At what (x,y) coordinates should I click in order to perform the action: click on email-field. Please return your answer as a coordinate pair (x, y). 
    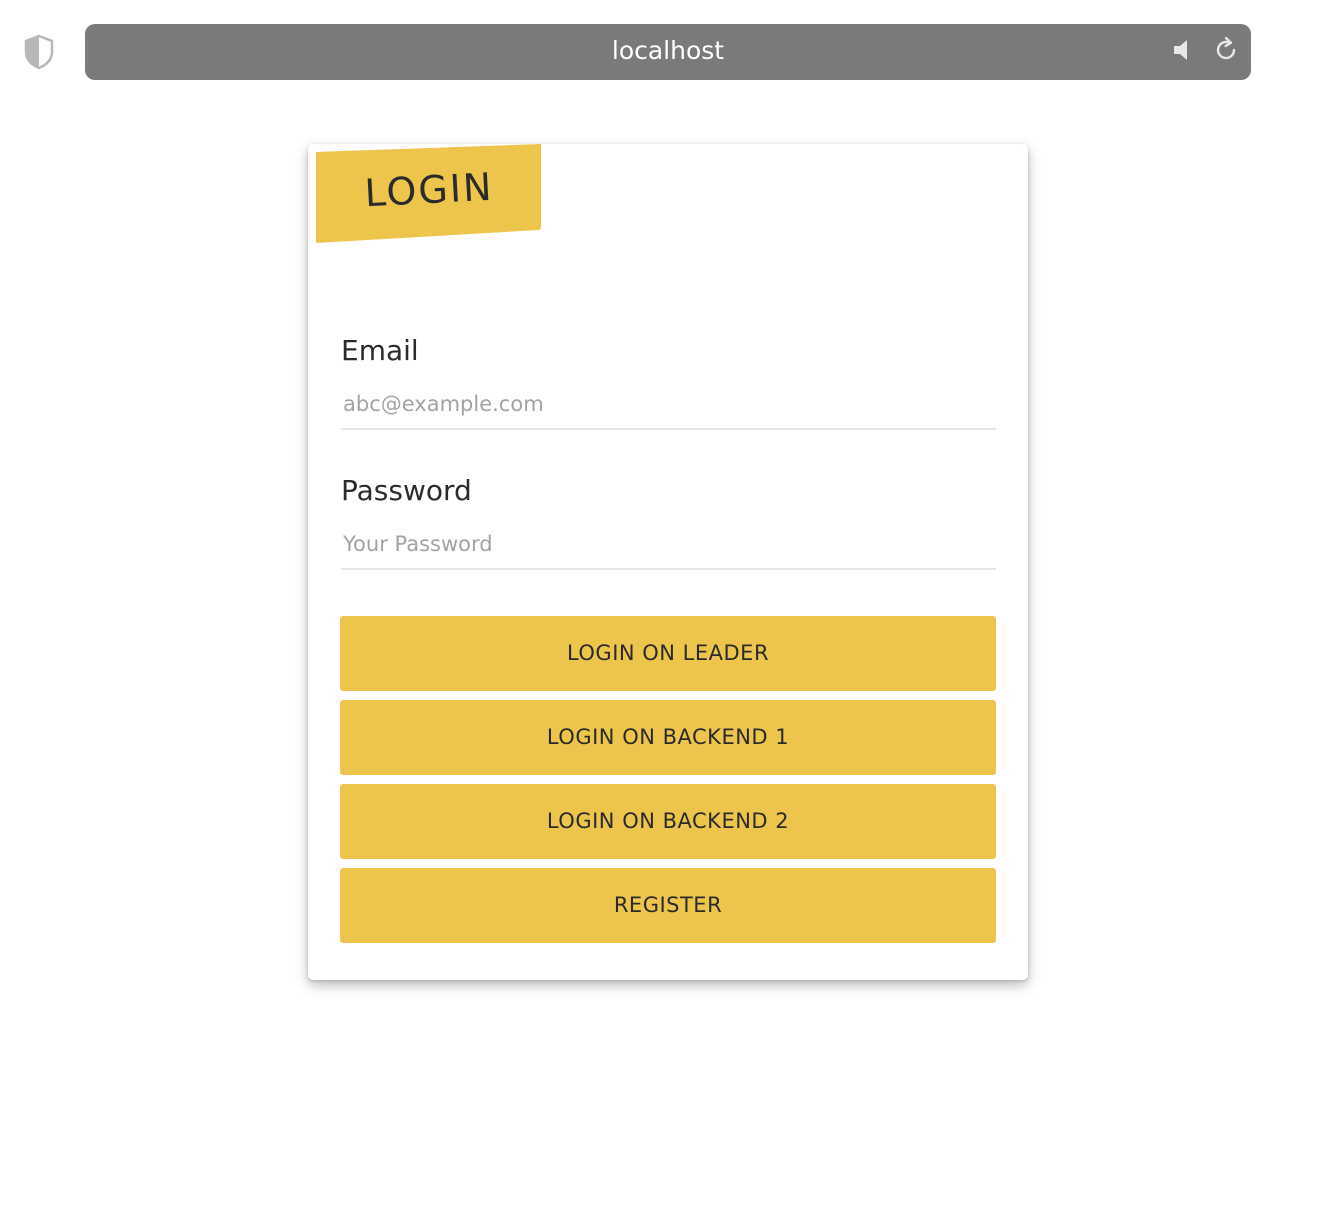
    Looking at the image, I should click on (668, 405).